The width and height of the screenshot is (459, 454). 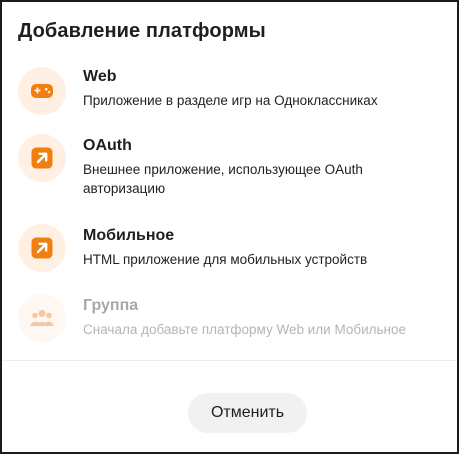 I want to click on cancel-button: Отменить, so click(x=247, y=413).